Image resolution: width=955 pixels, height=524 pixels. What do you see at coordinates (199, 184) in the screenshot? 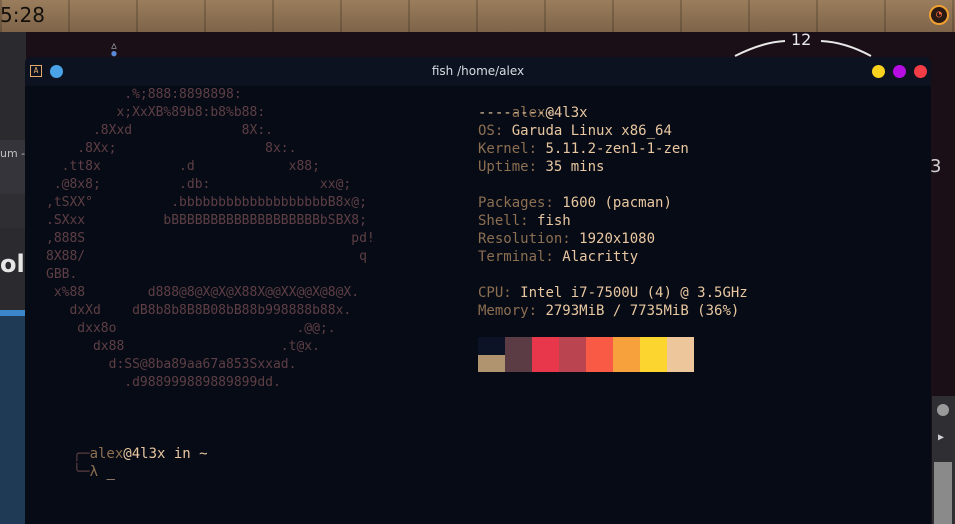
I see `ascii-logo-line: .@8x8; .db: xx@;` at bounding box center [199, 184].